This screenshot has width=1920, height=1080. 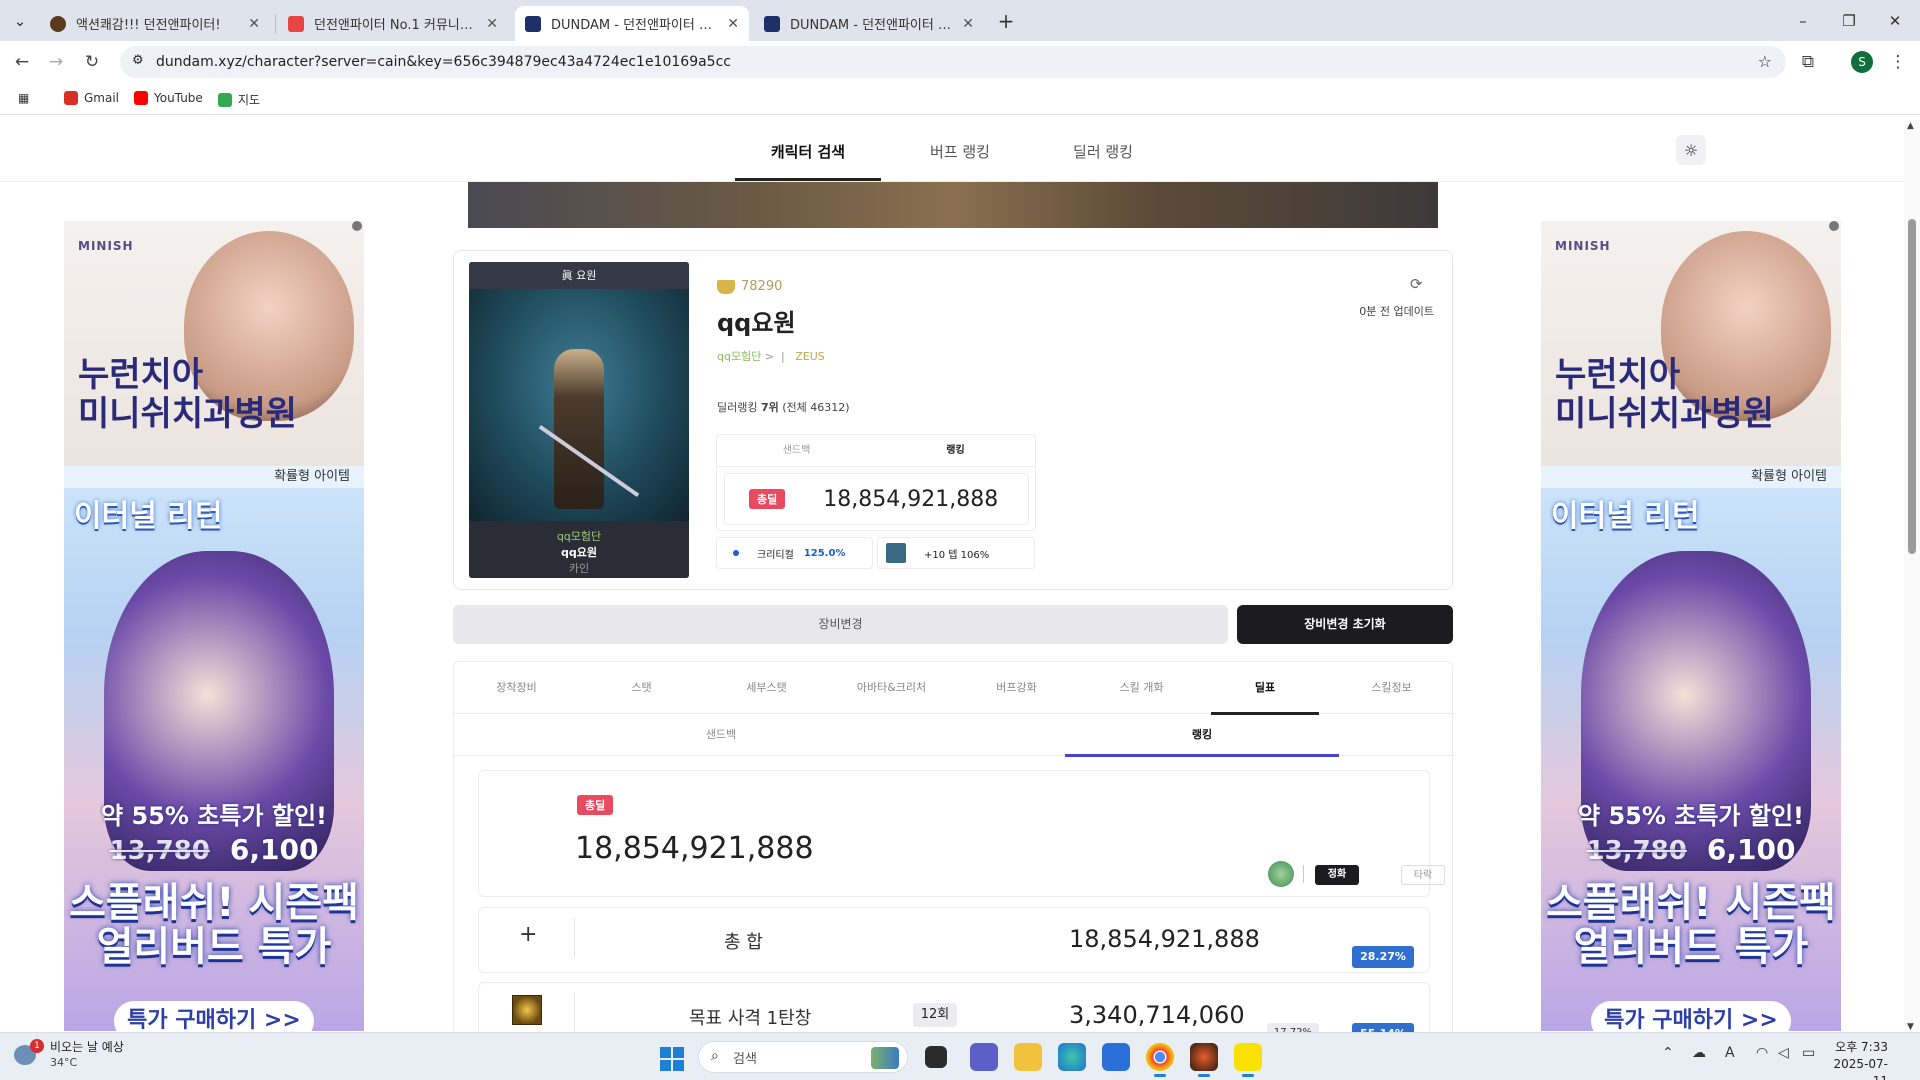 I want to click on nav-dealer-ranking: 딜러 랭킹, so click(x=1103, y=151).